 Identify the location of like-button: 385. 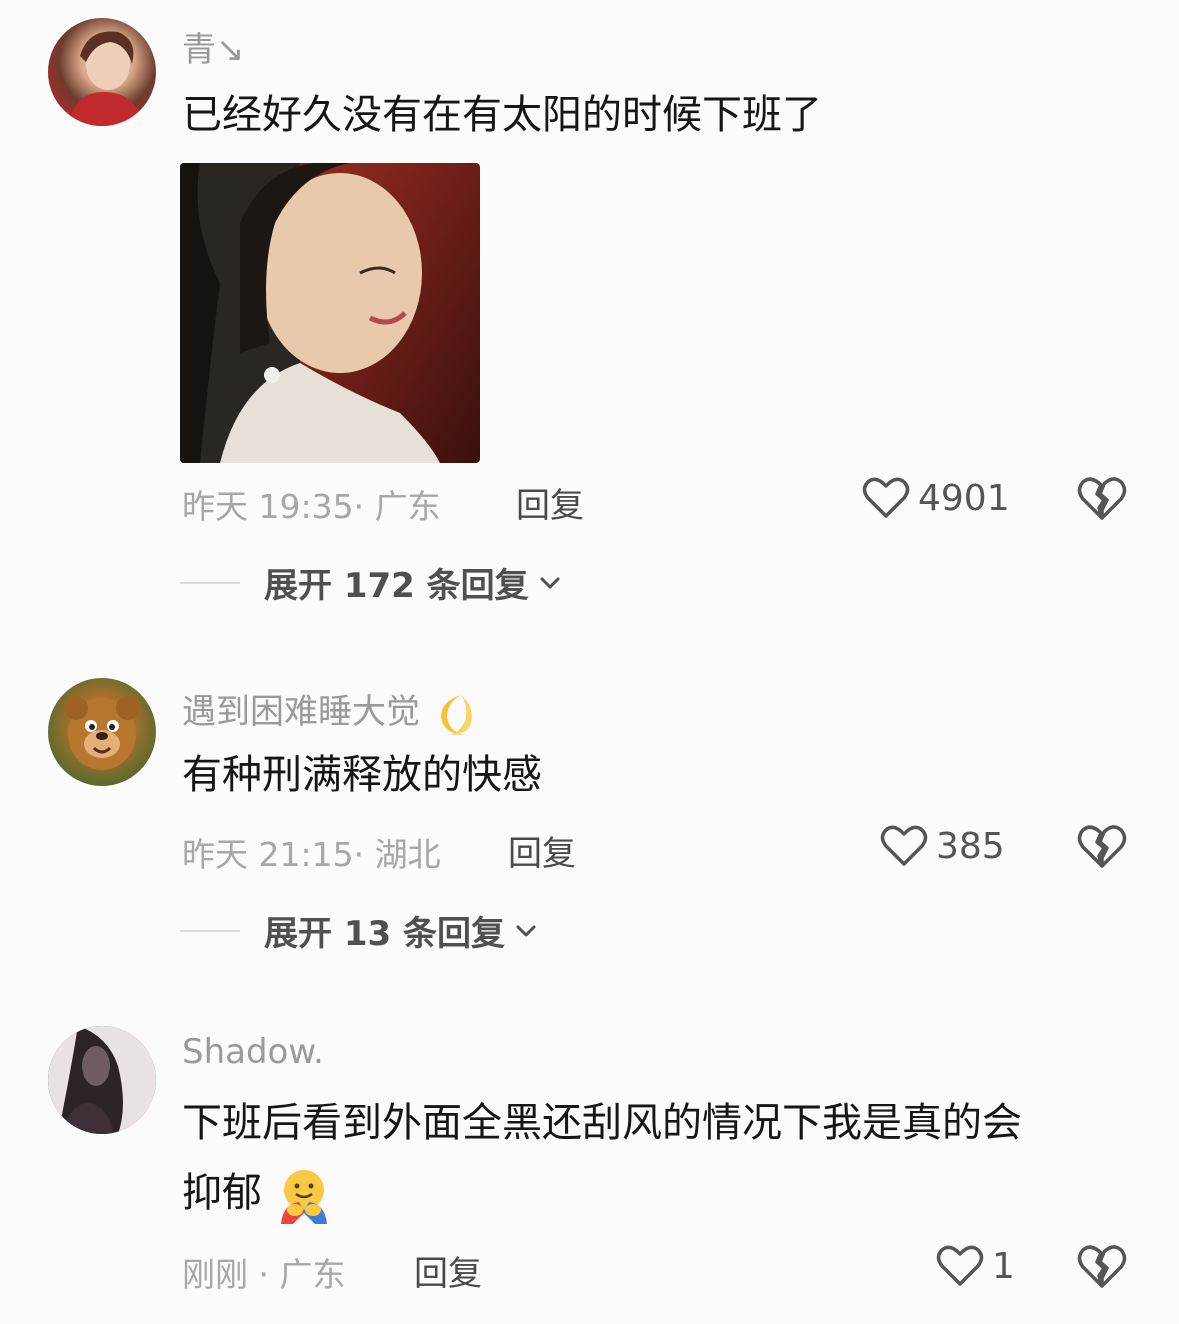
(942, 846).